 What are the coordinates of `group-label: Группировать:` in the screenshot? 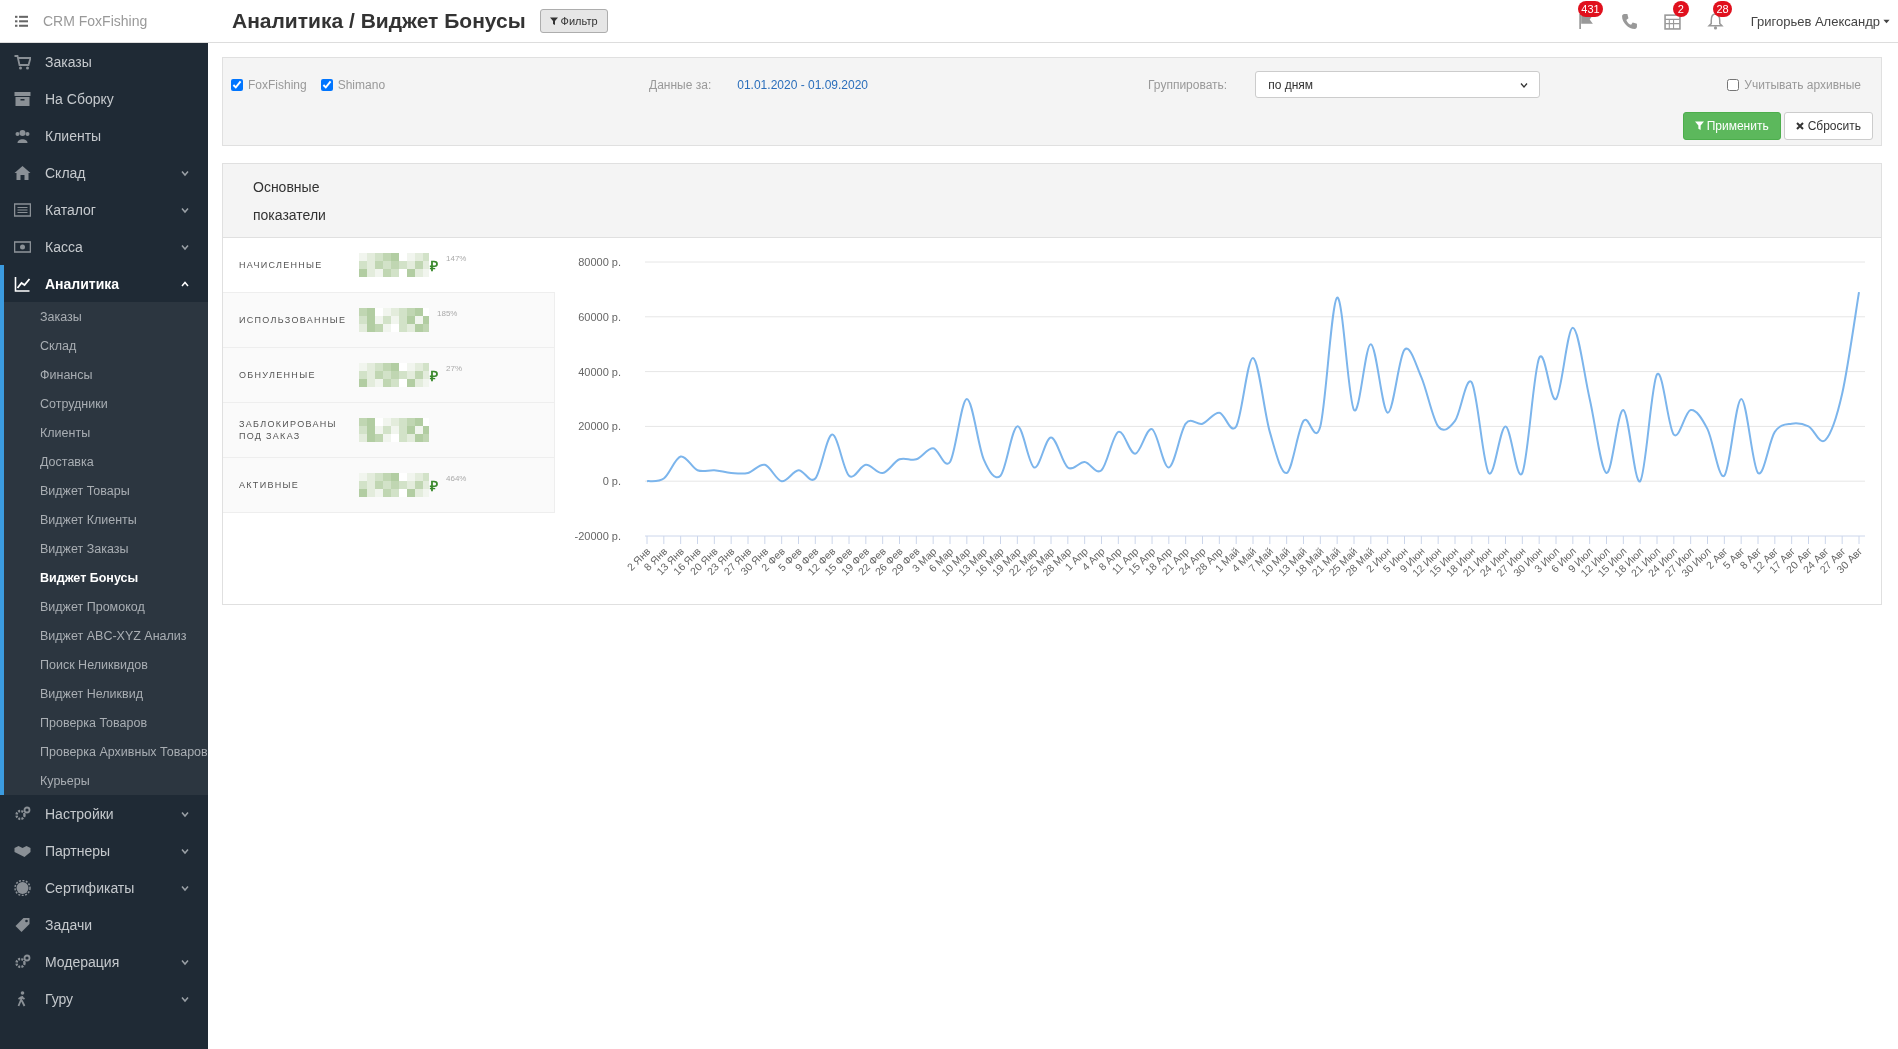 It's located at (1188, 84).